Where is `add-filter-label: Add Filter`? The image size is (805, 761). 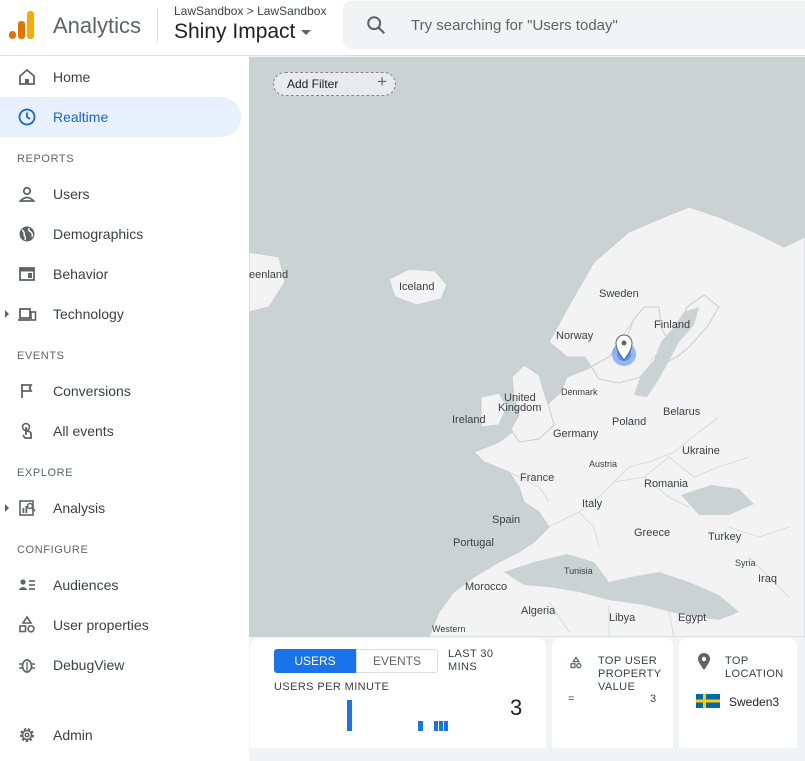 add-filter-label: Add Filter is located at coordinates (313, 84).